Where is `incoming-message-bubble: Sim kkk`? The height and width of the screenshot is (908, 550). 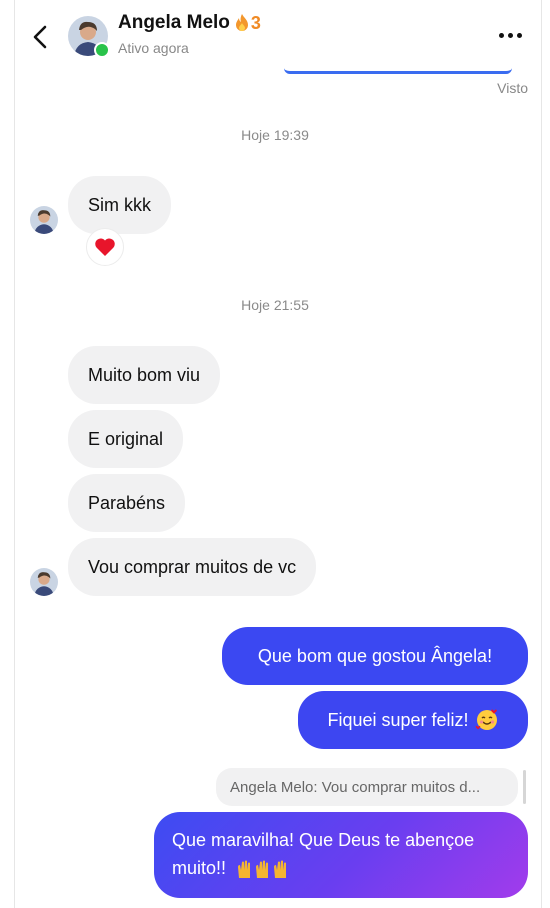
incoming-message-bubble: Sim kkk is located at coordinates (119, 205).